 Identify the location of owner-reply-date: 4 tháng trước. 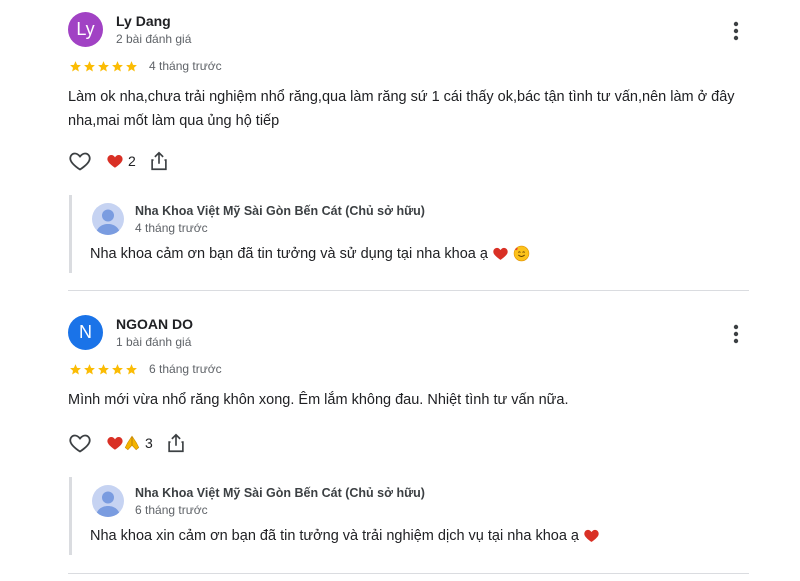
(171, 228).